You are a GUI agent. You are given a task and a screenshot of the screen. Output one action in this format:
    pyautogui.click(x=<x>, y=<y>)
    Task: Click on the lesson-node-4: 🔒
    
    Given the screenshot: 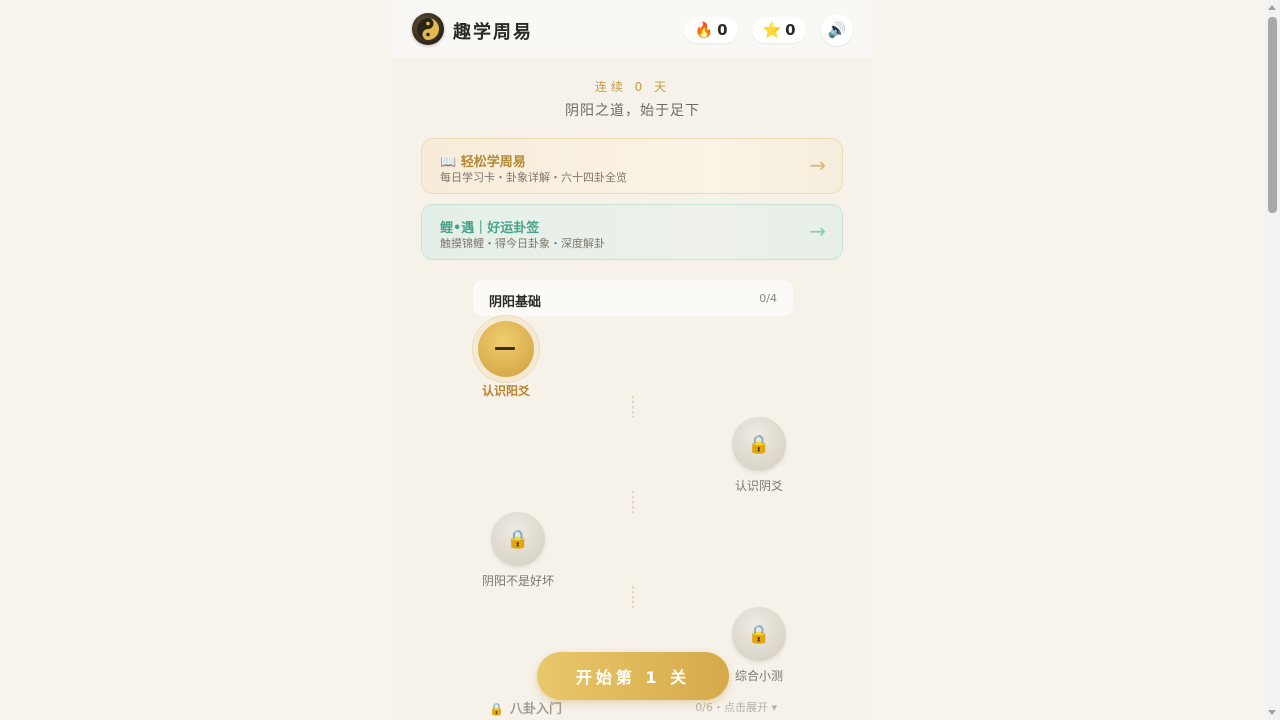 What is the action you would take?
    pyautogui.click(x=759, y=634)
    